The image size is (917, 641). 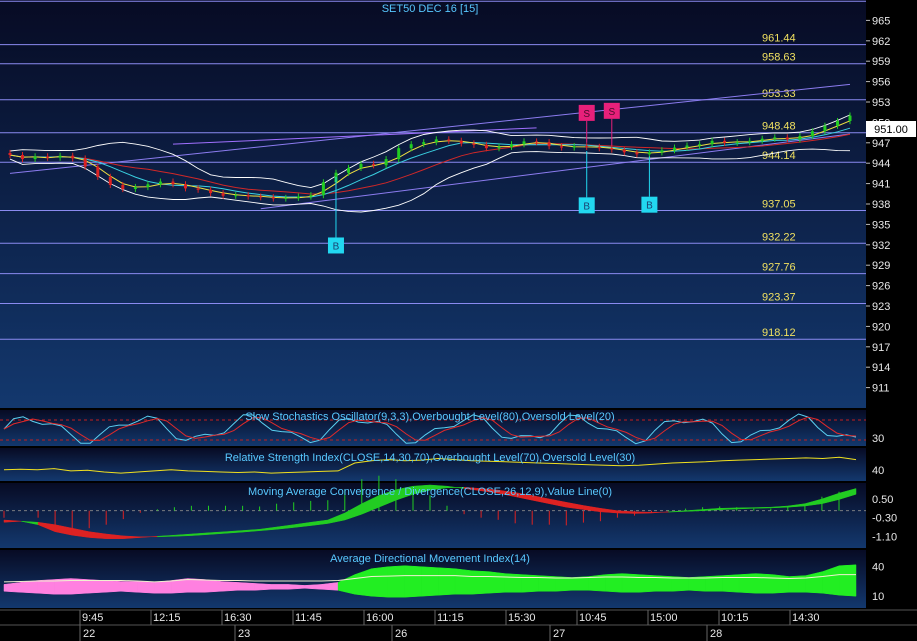 I want to click on adx-title: Average Directional Movement Index(14), so click(x=430, y=559).